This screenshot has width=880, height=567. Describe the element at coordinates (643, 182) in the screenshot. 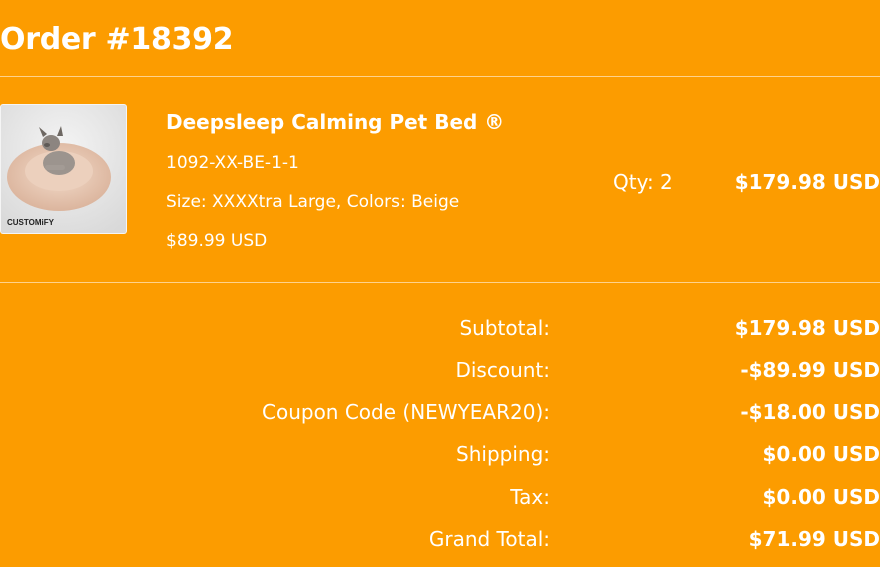

I see `product-quantity: Qty: 2` at that location.